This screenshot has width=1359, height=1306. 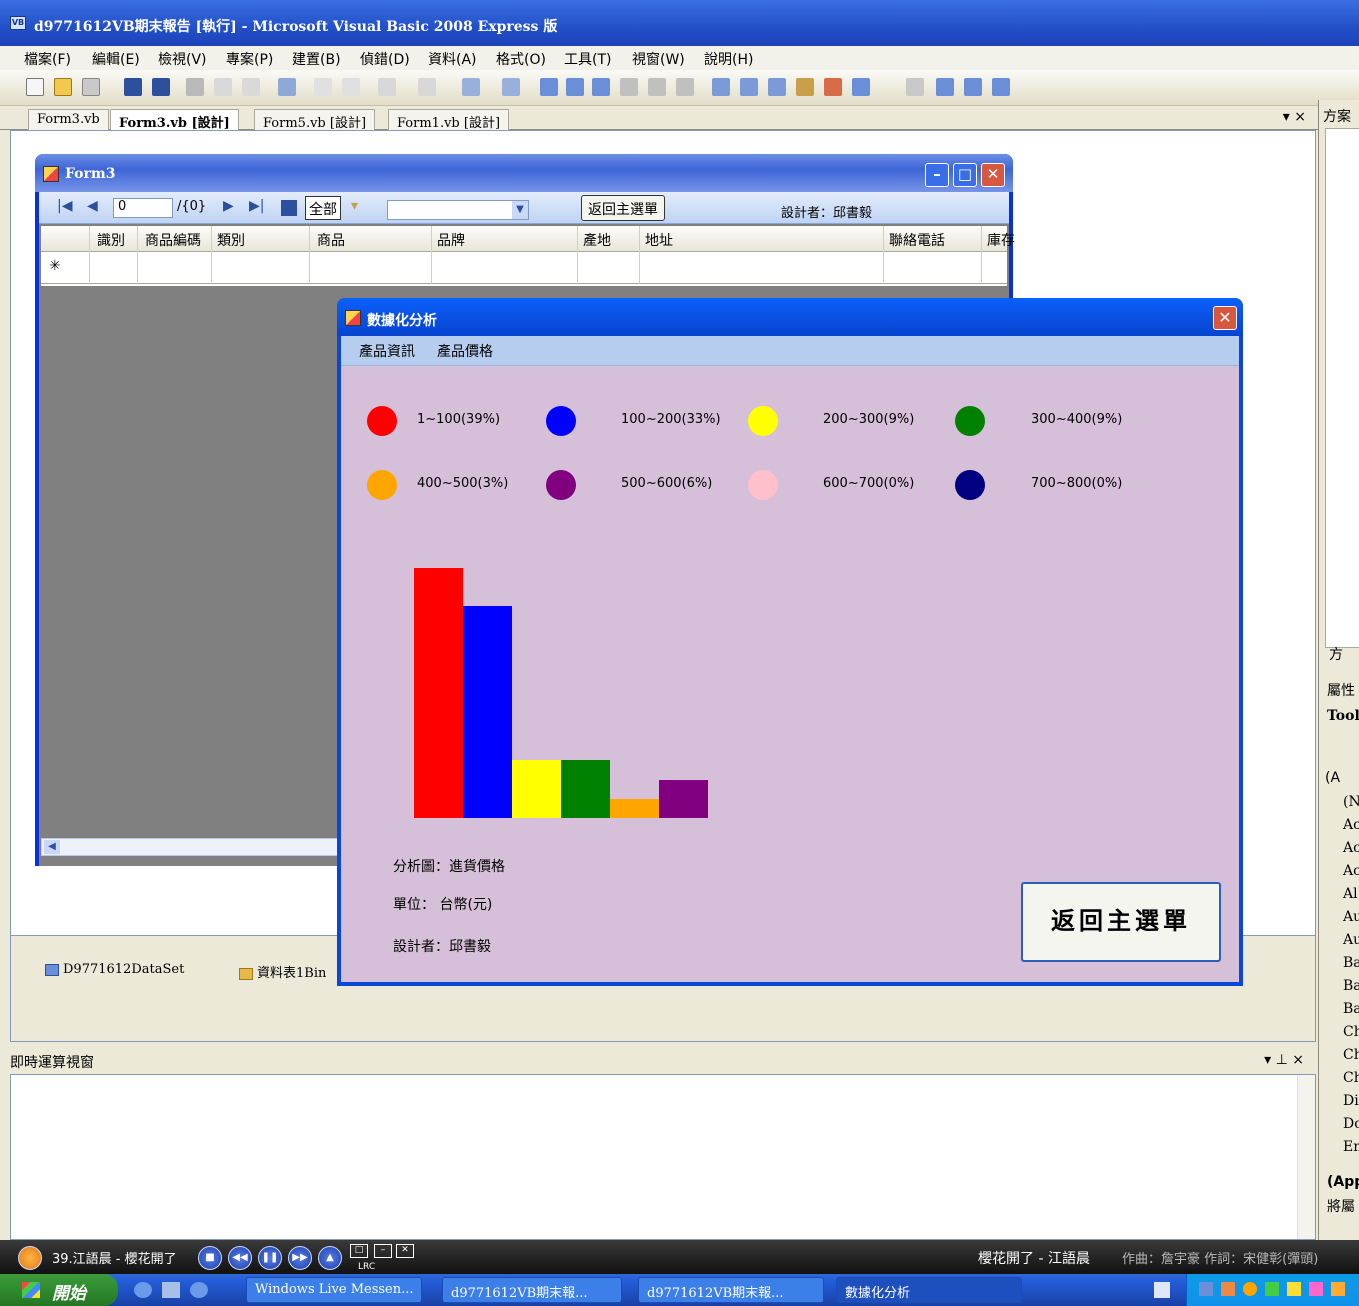 What do you see at coordinates (223, 87) in the screenshot?
I see `copy-icon` at bounding box center [223, 87].